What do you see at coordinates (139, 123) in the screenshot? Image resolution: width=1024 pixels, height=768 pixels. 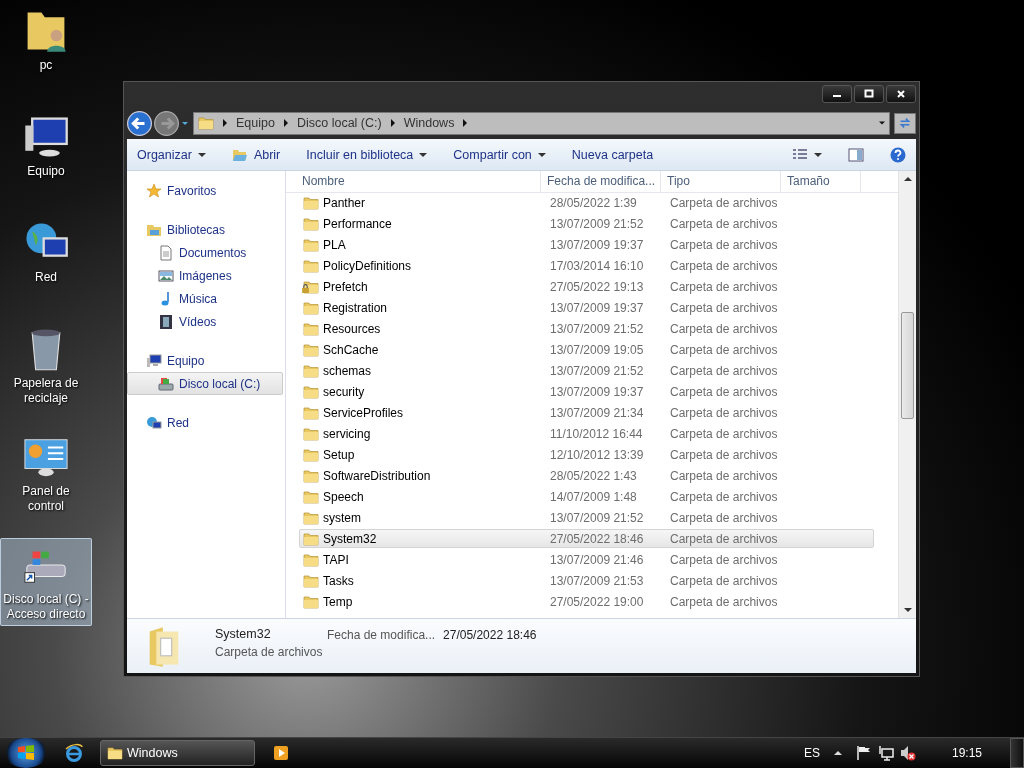 I see `back-button` at bounding box center [139, 123].